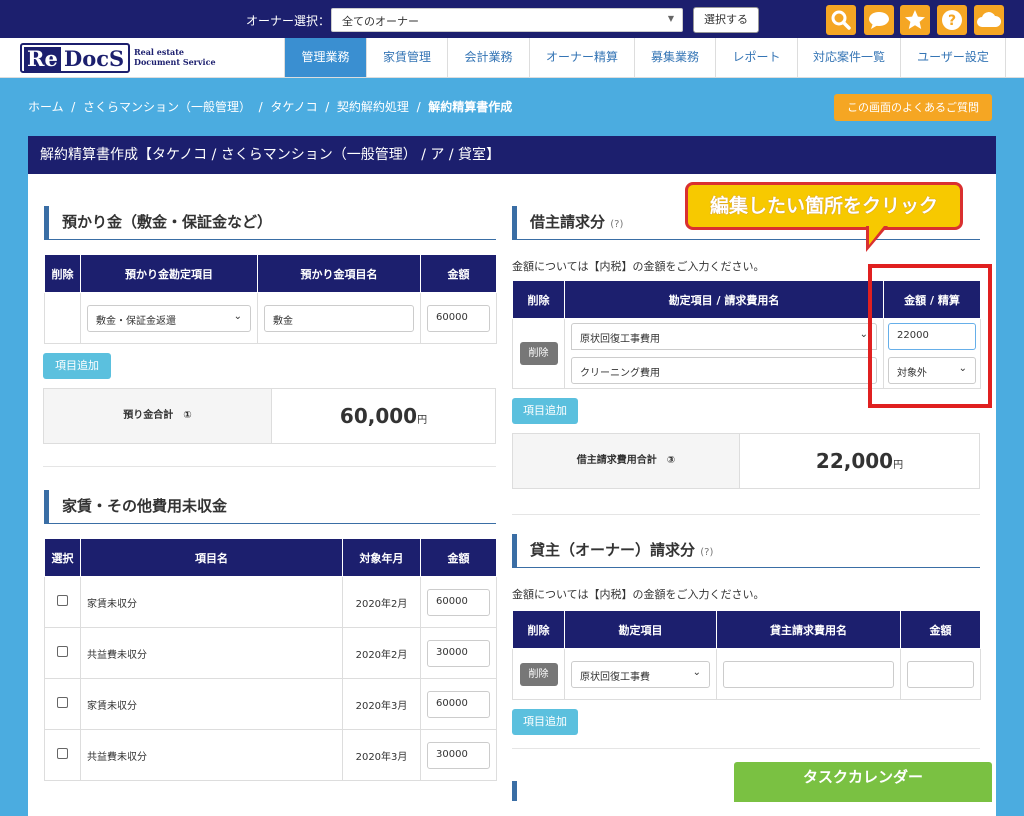 The image size is (1024, 816). Describe the element at coordinates (42, 59) in the screenshot. I see `logo-re-text: Re` at that location.